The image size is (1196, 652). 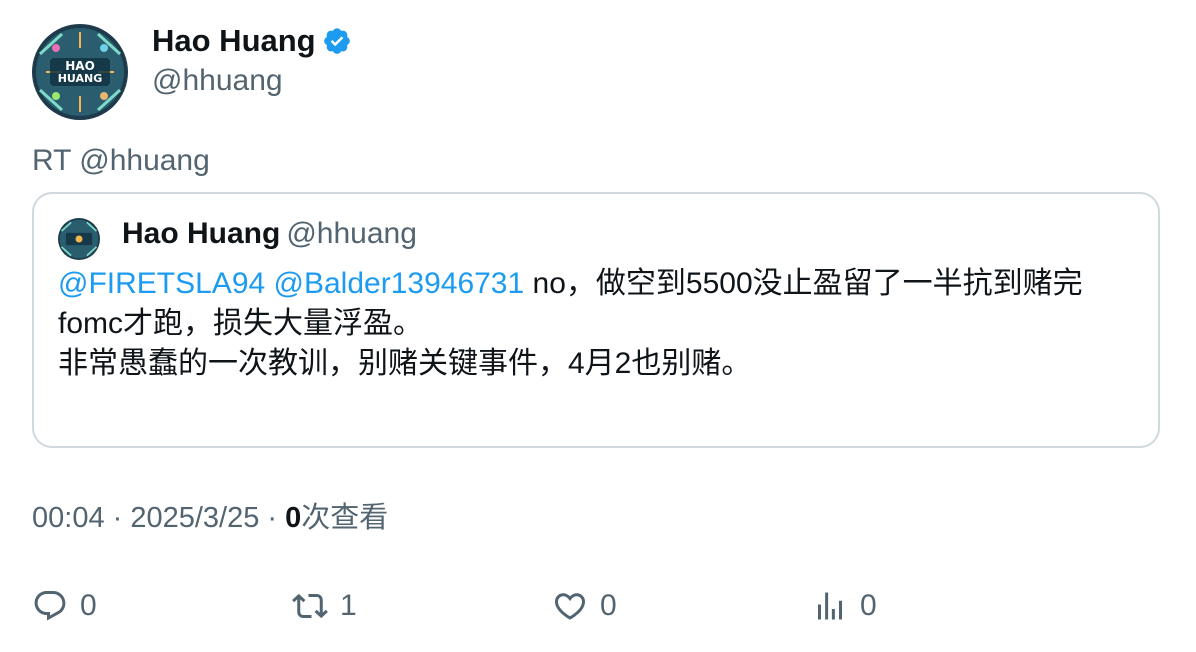 What do you see at coordinates (337, 41) in the screenshot?
I see `verified-badge-icon` at bounding box center [337, 41].